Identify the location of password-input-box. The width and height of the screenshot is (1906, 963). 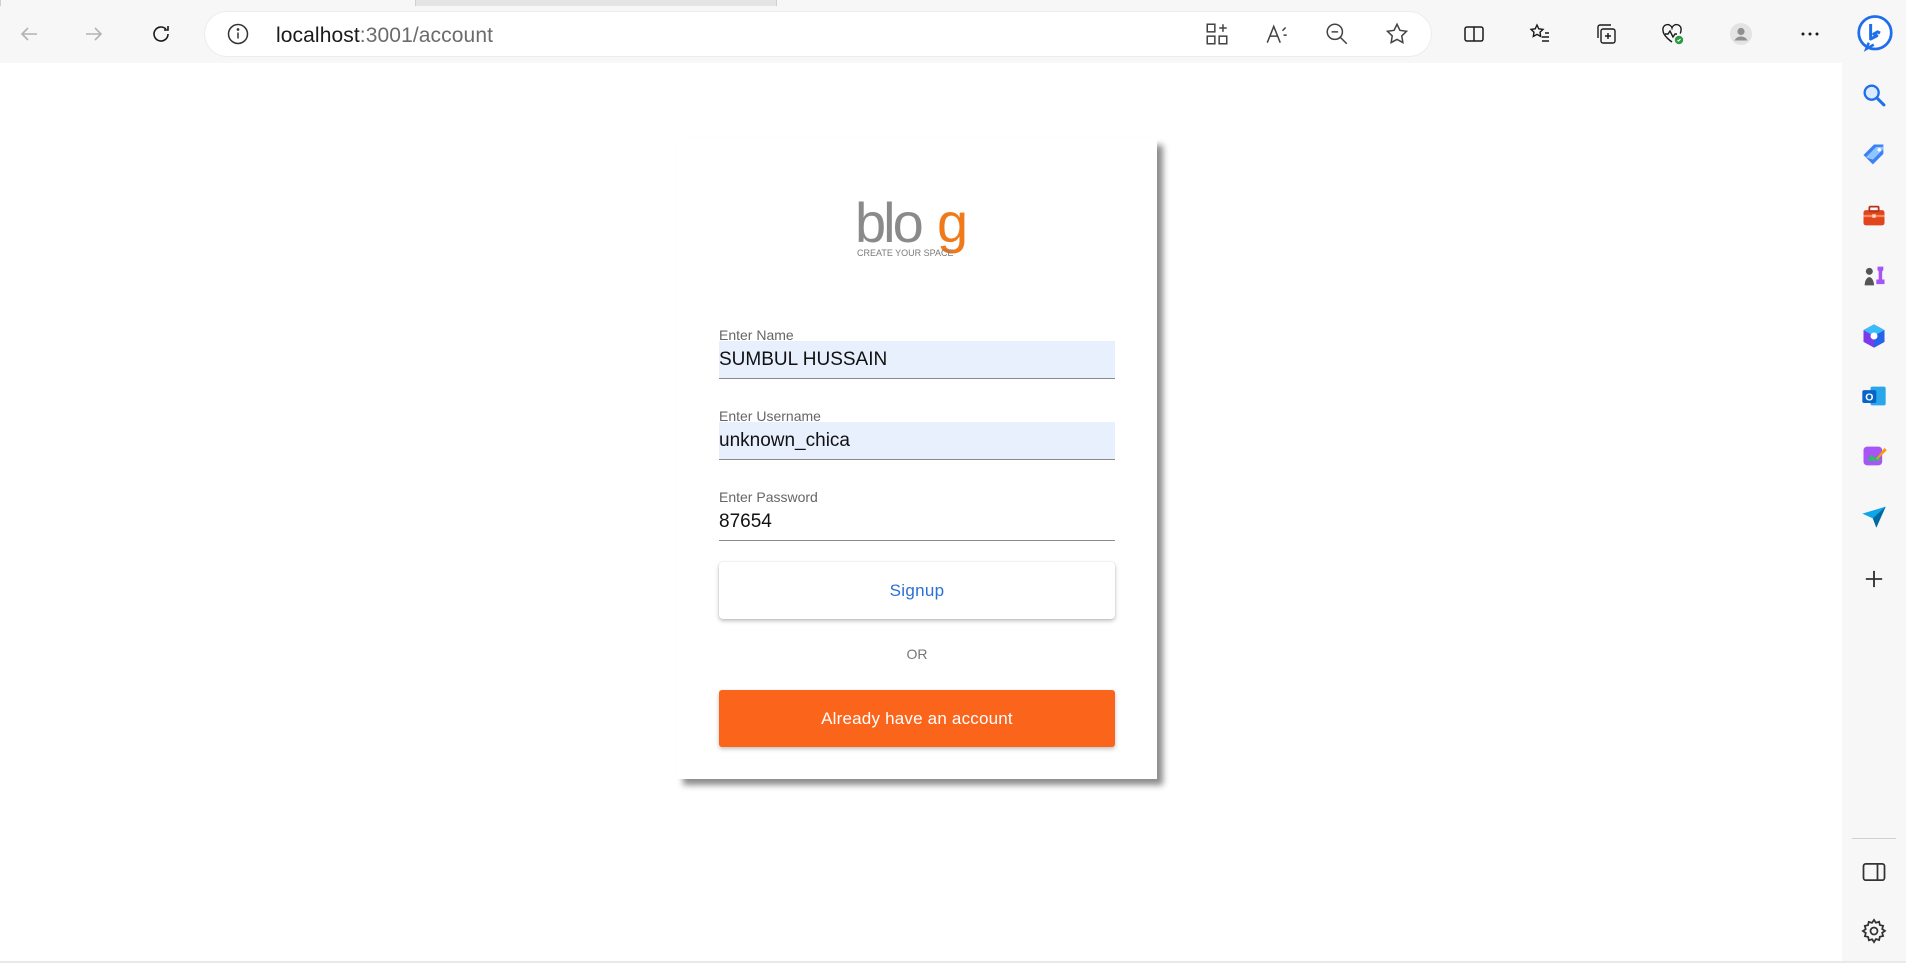
(917, 522).